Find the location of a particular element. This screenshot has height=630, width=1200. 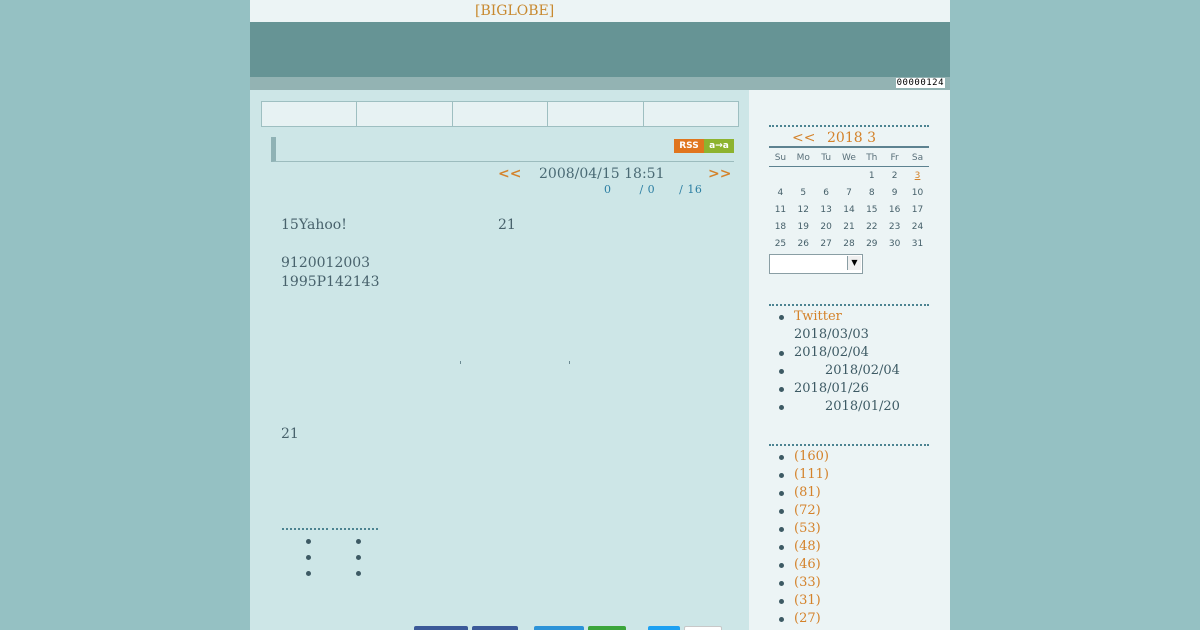

post-stats: 0 / 0 / 16 is located at coordinates (653, 189).